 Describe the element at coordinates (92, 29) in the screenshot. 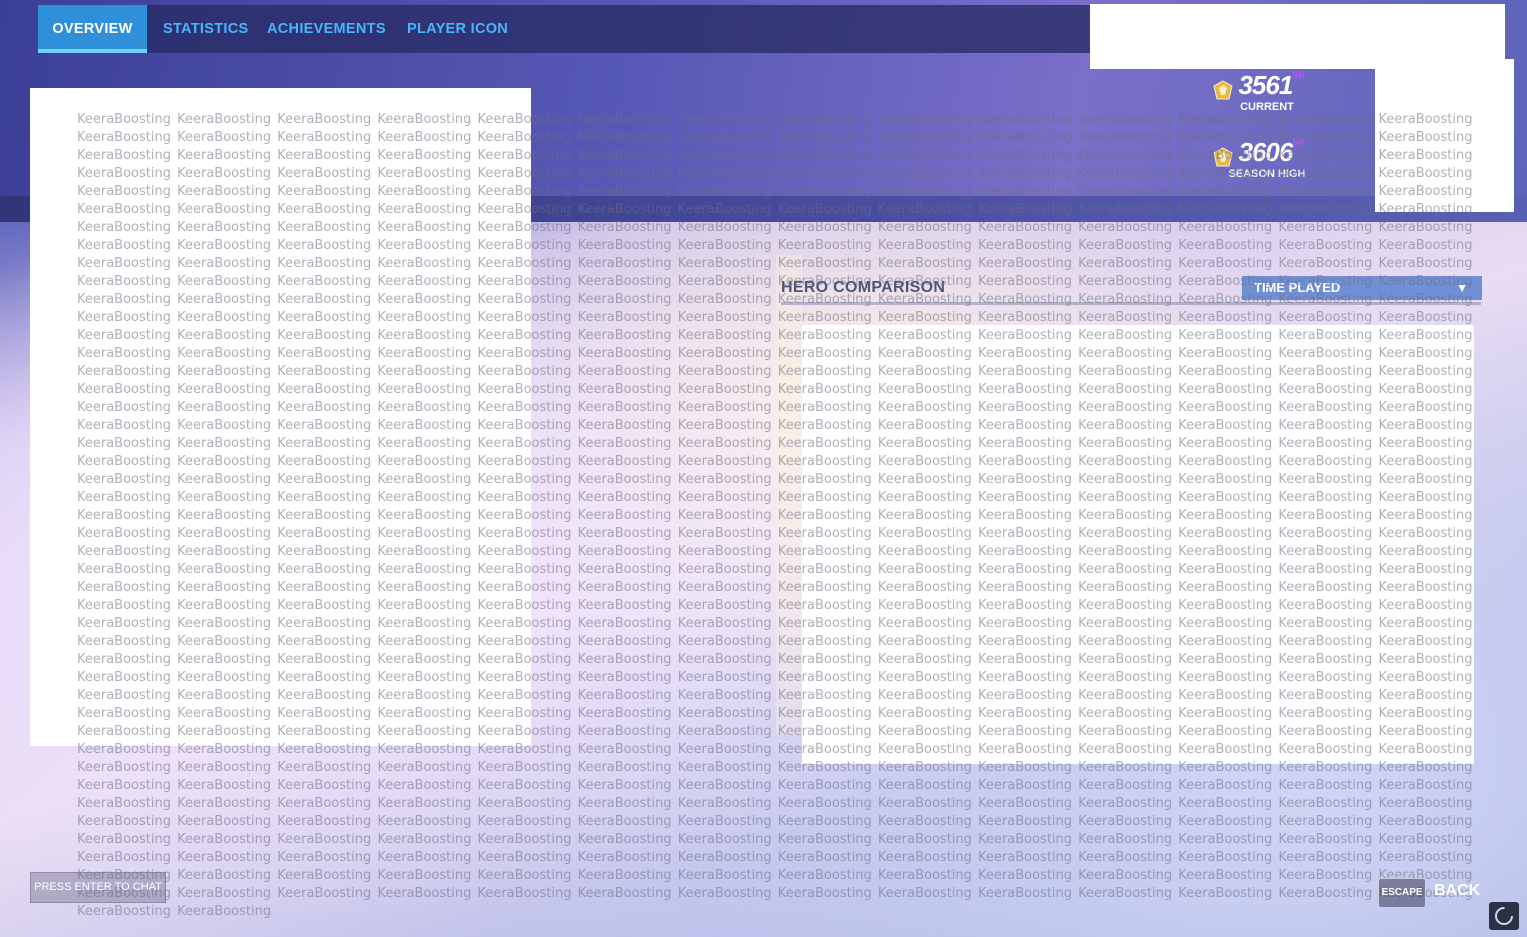

I see `tab-overview: OVERVIEW` at that location.